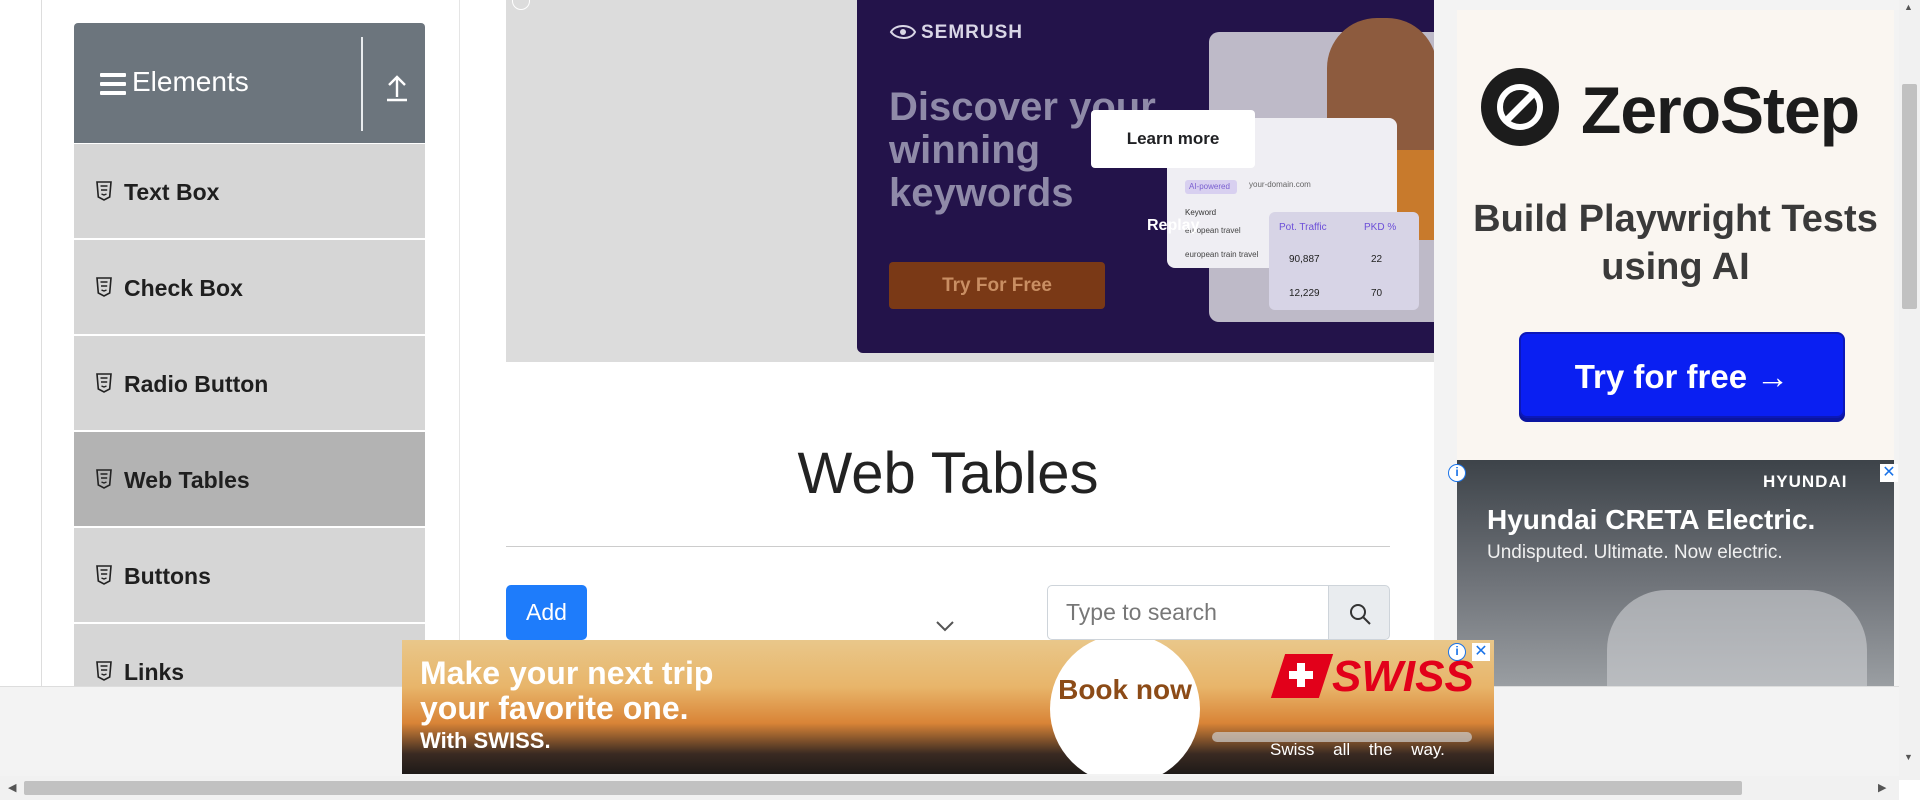 The width and height of the screenshot is (1920, 800). Describe the element at coordinates (1211, 187) in the screenshot. I see `ai-pill: AI-powered` at that location.